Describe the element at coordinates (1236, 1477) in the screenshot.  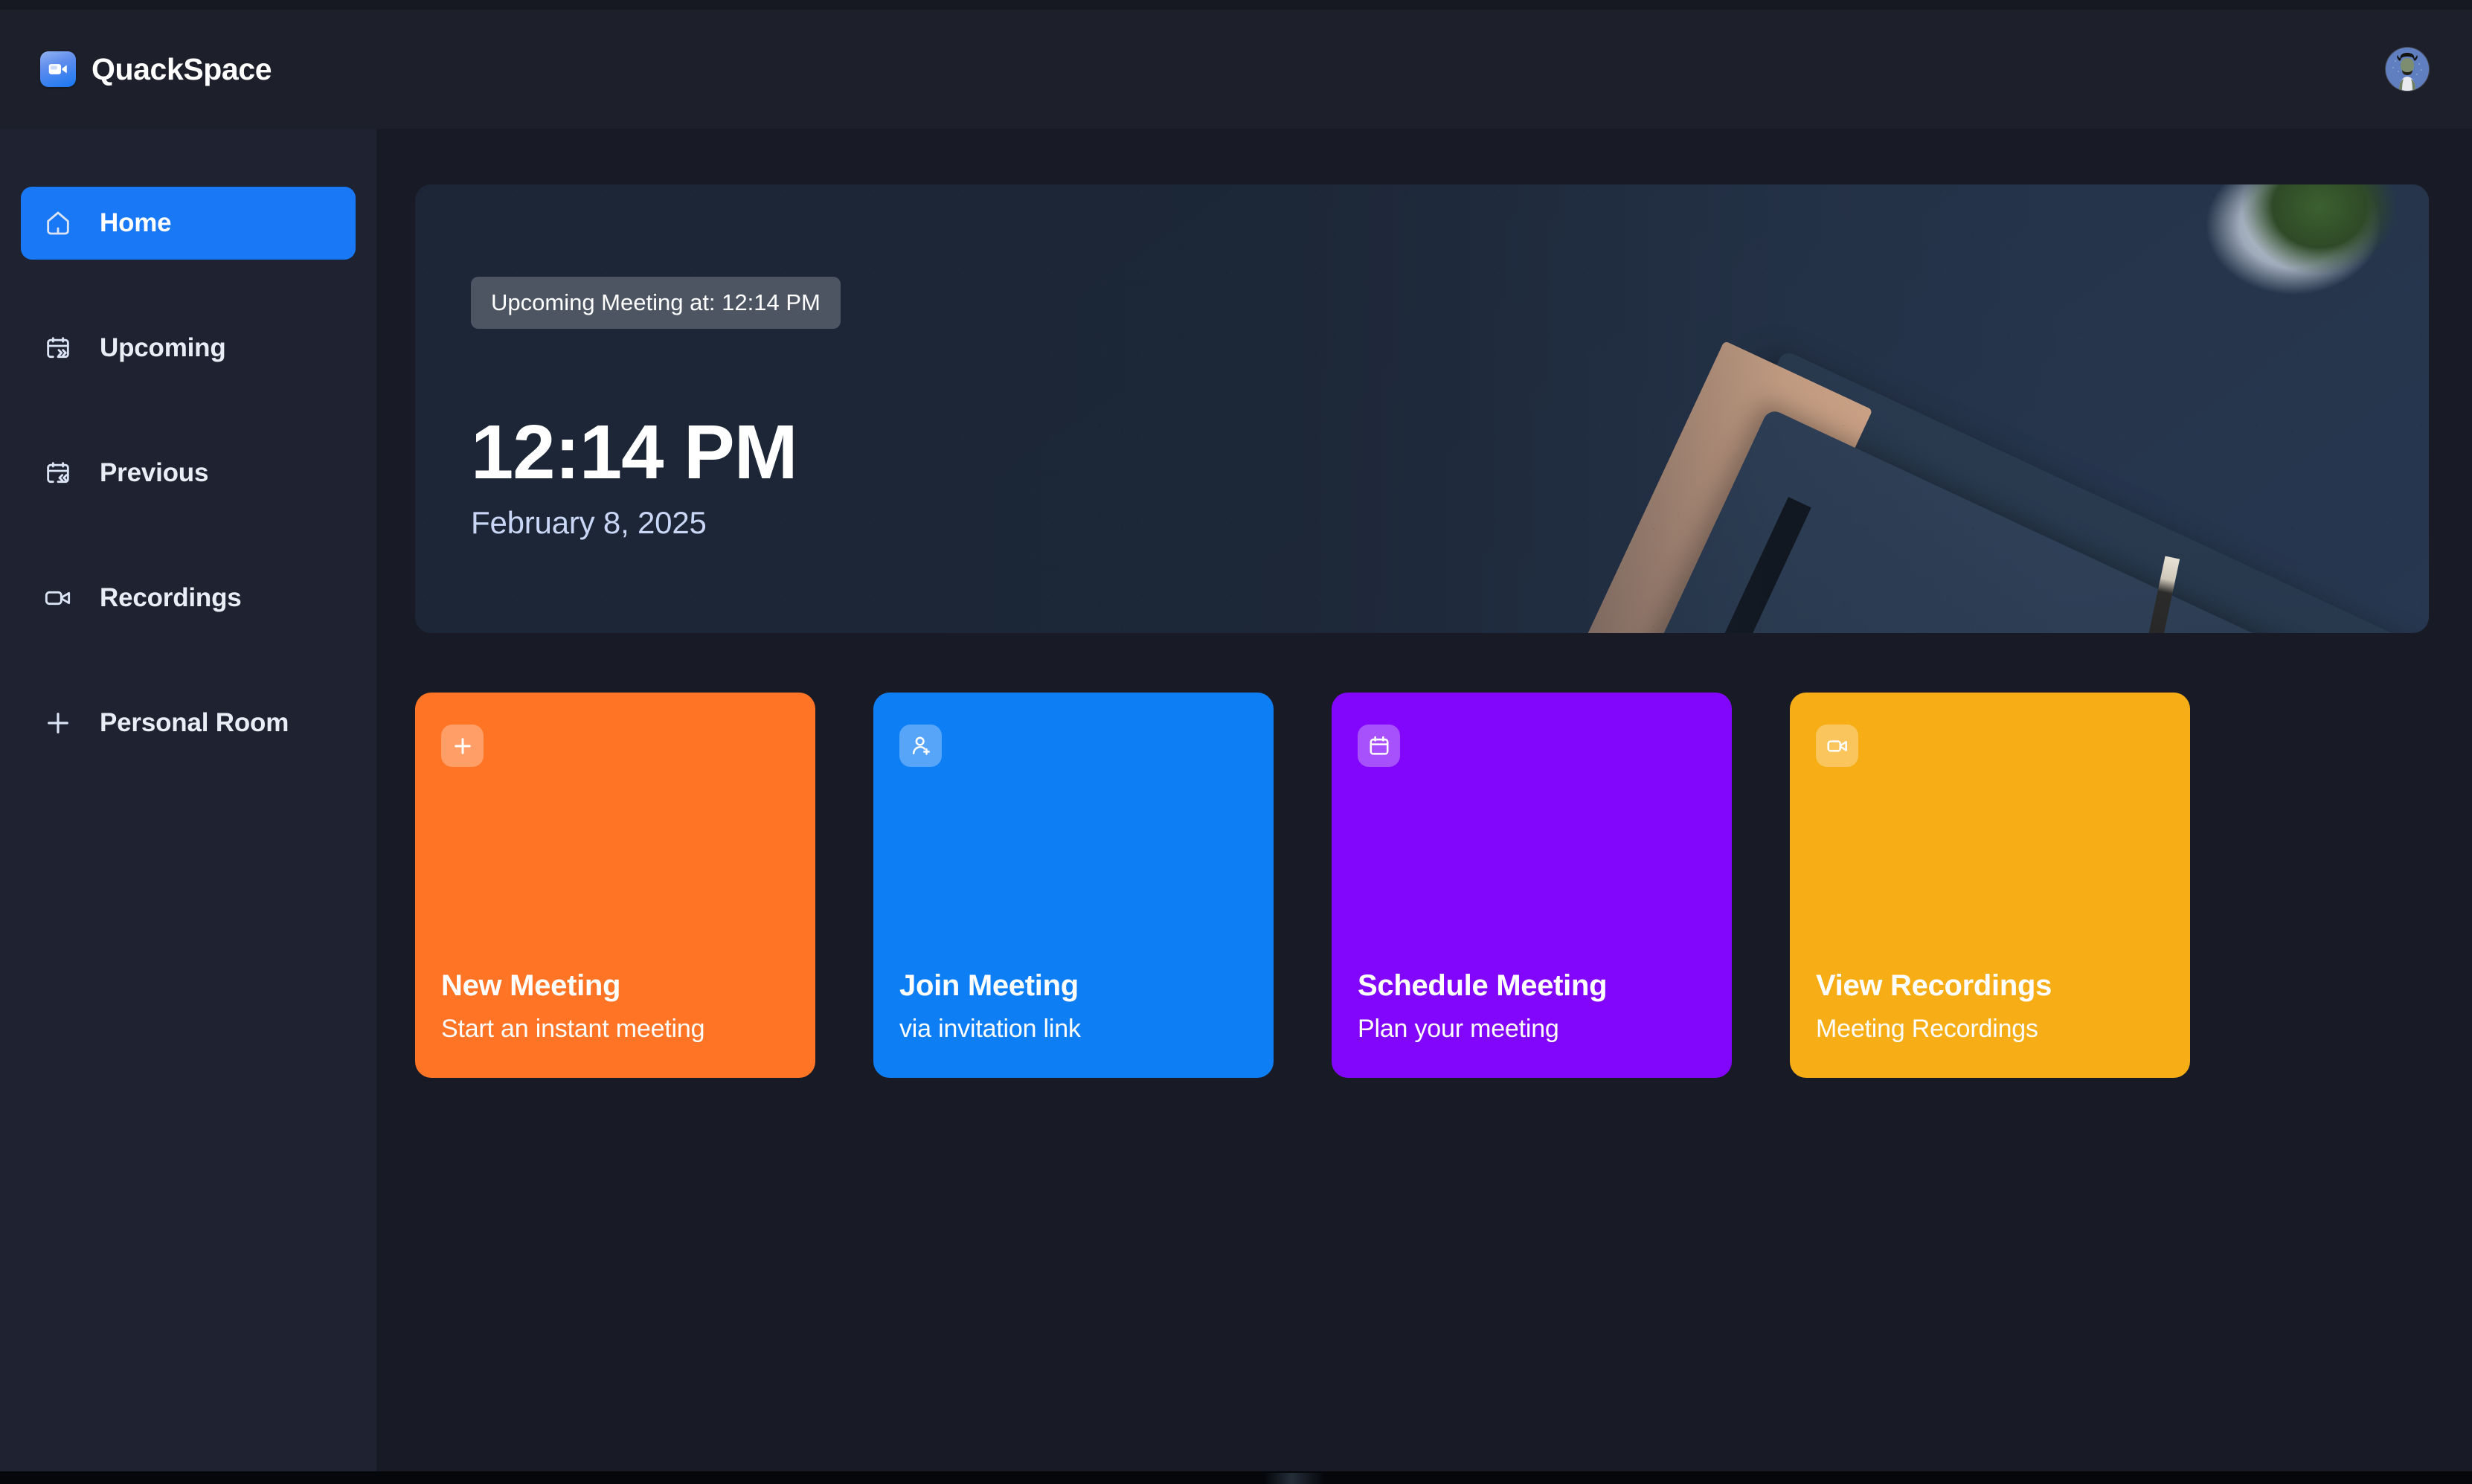
I see `window-bottom-strip` at that location.